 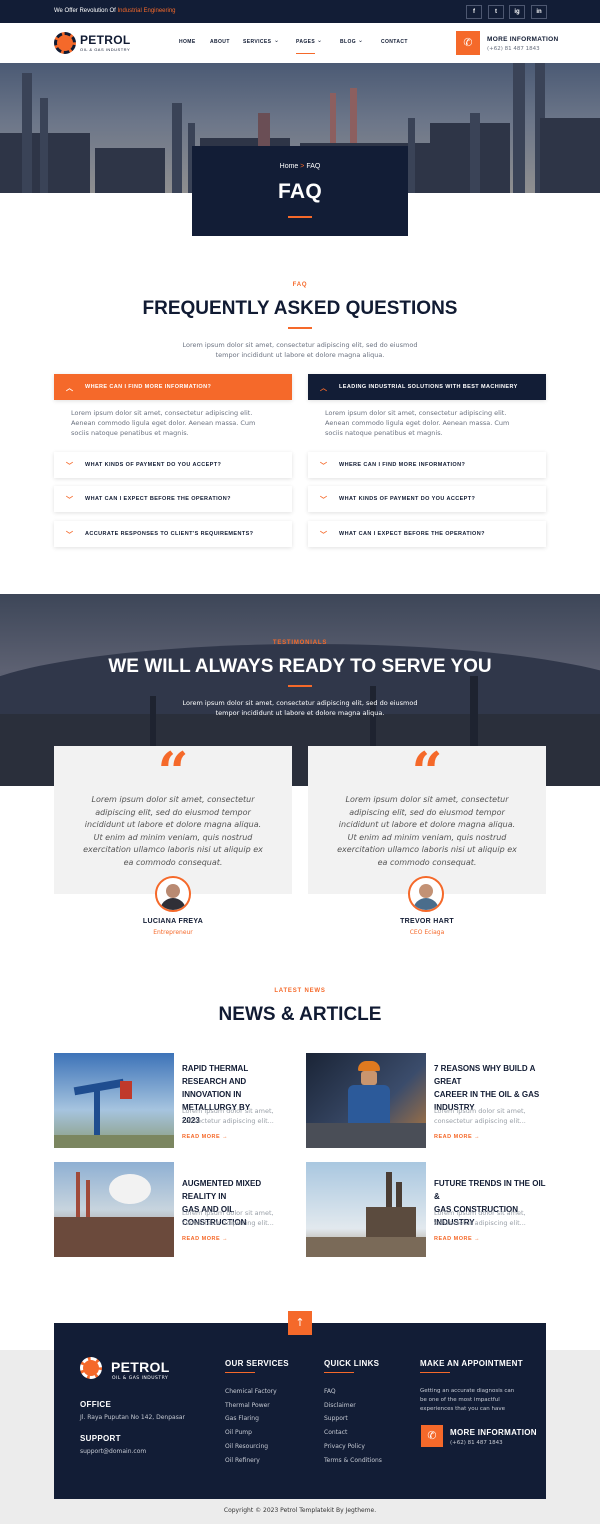 I want to click on footer-appointment-title: MAKE AN APPOINTMENT, so click(x=471, y=1363).